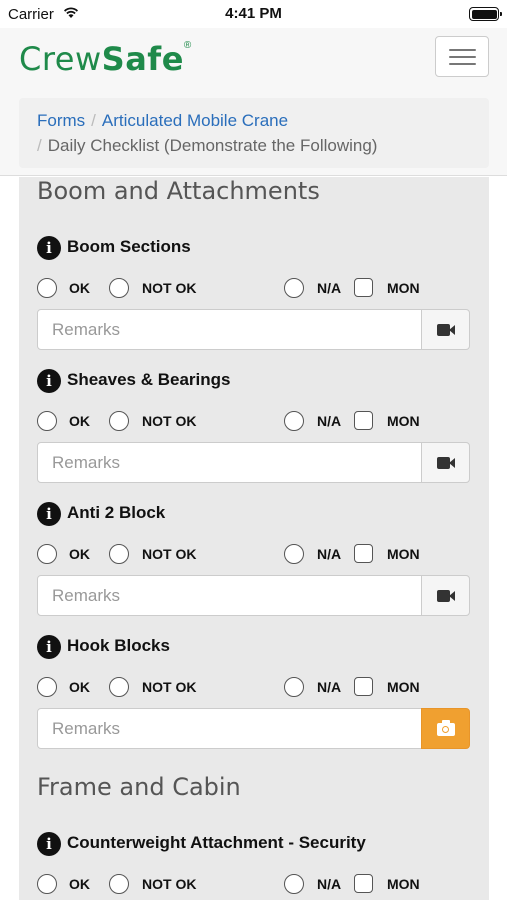  Describe the element at coordinates (61, 120) in the screenshot. I see `breadcrumb-link-forms: Forms` at that location.